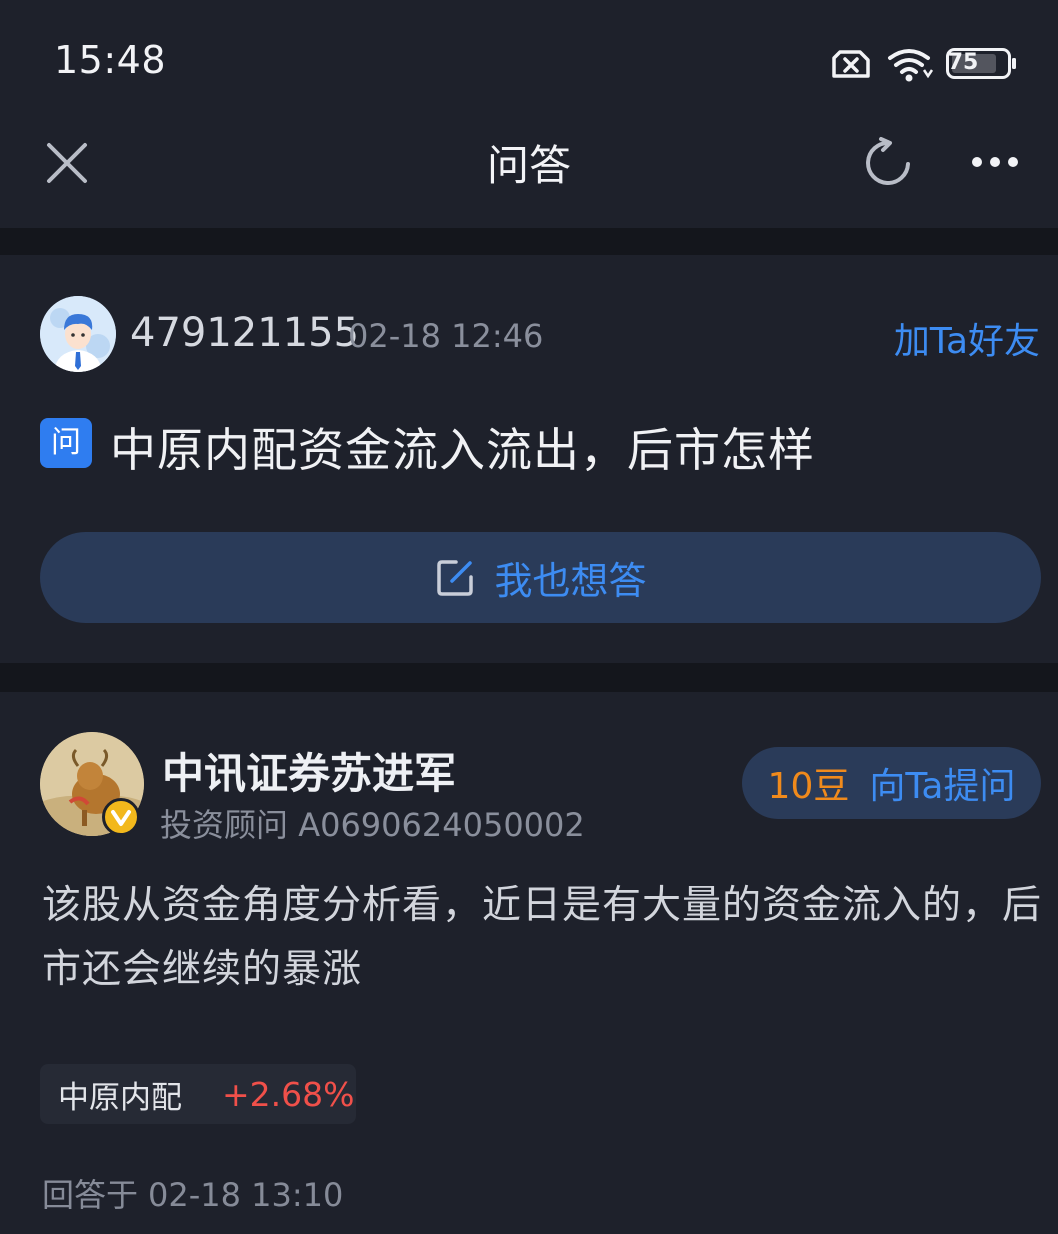 This screenshot has height=1234, width=1058. I want to click on status-icons: 75, so click(925, 64).